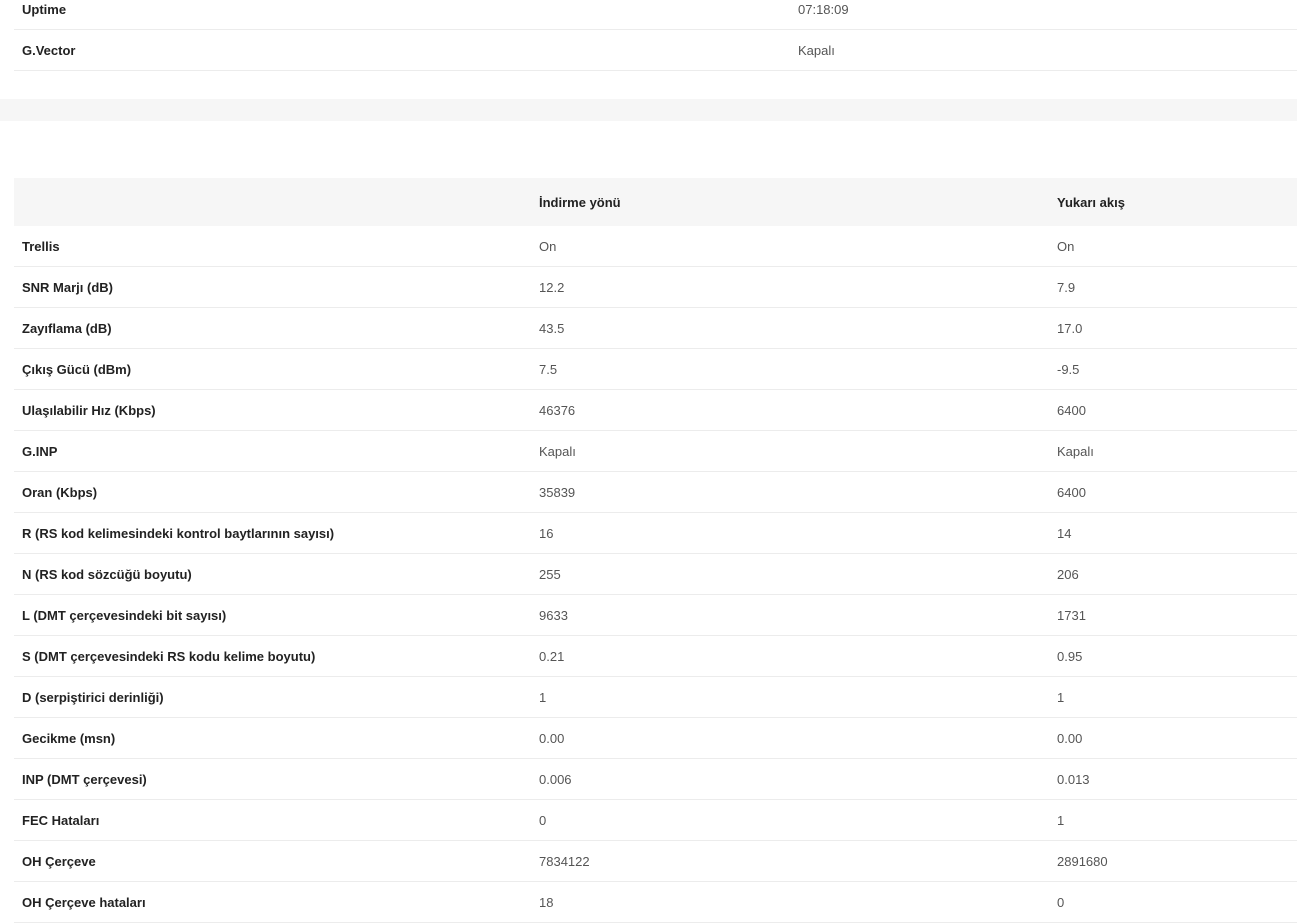  I want to click on downstream-value: 1, so click(790, 697).